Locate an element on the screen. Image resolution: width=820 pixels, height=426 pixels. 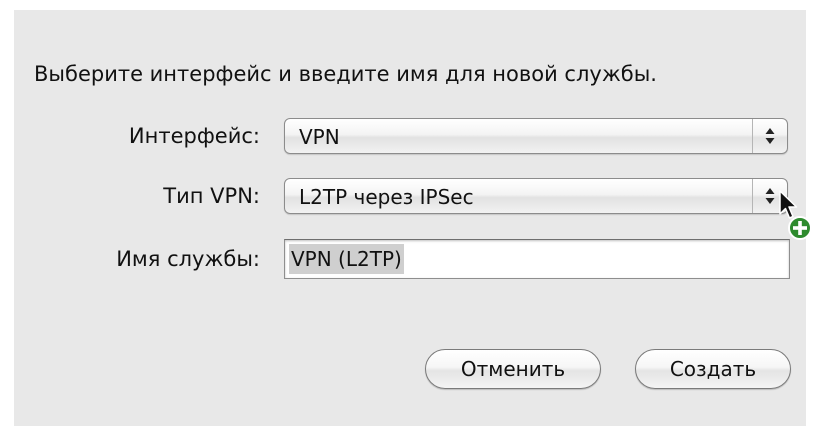
vpn-type-popup: L2TP через IPSec is located at coordinates (536, 196).